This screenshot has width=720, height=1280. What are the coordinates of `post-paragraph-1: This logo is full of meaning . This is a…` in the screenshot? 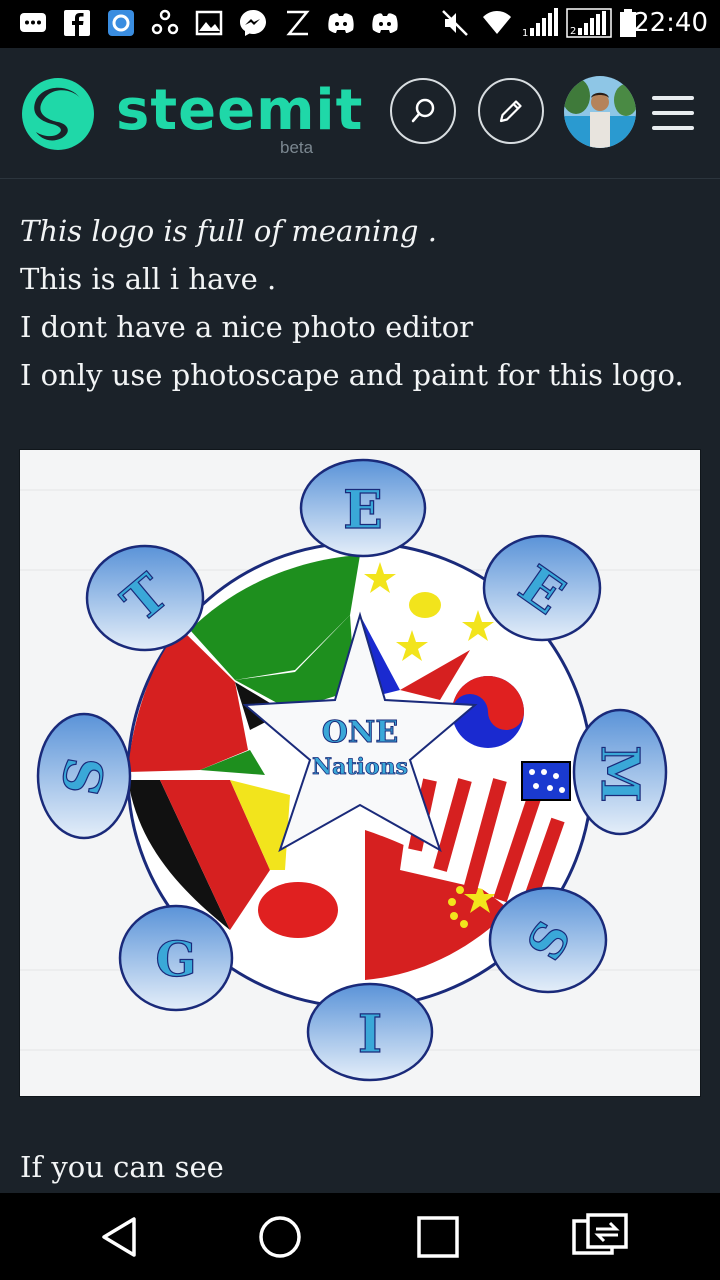 It's located at (365, 303).